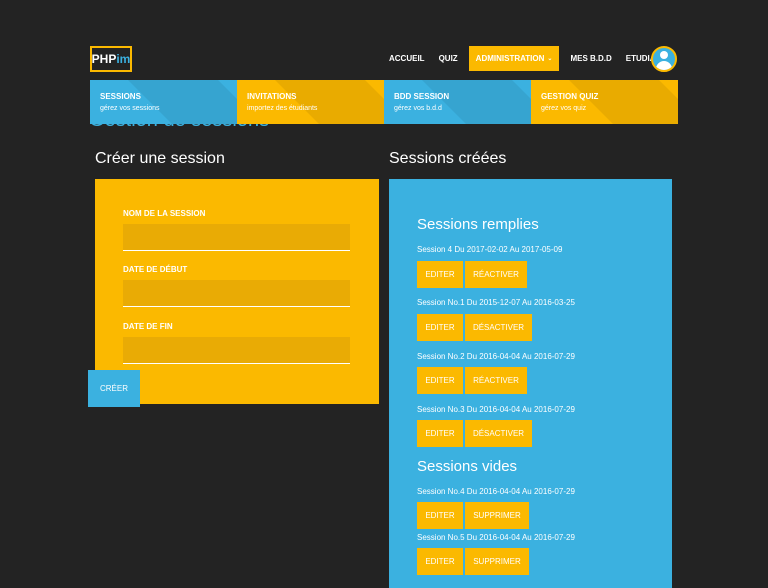 The height and width of the screenshot is (588, 768). I want to click on session-text: Session No.3 Du 2016-04-04 Au 2016-07-29, so click(496, 409).